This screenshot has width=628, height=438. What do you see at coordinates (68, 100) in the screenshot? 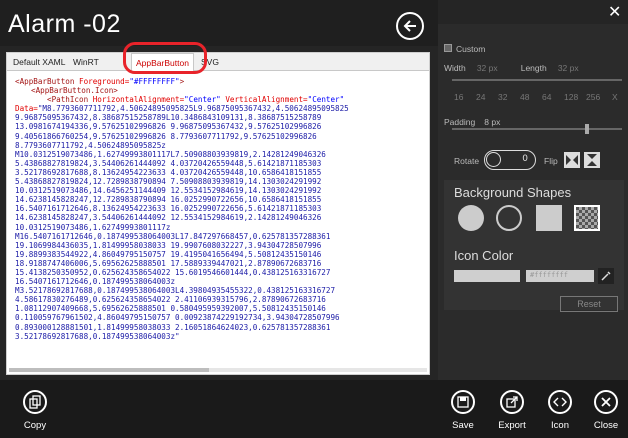
I see `code-tag: <PathIcon` at bounding box center [68, 100].